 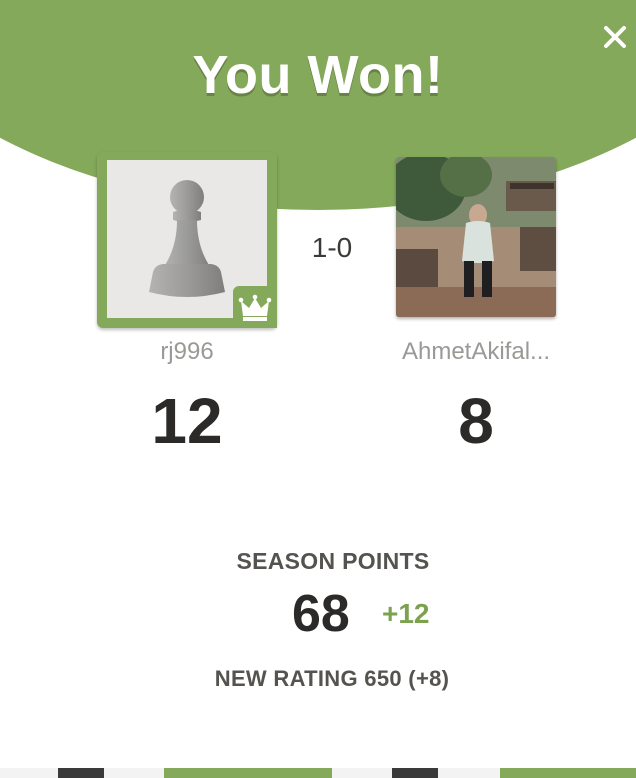 I want to click on winner-badge, so click(x=255, y=307).